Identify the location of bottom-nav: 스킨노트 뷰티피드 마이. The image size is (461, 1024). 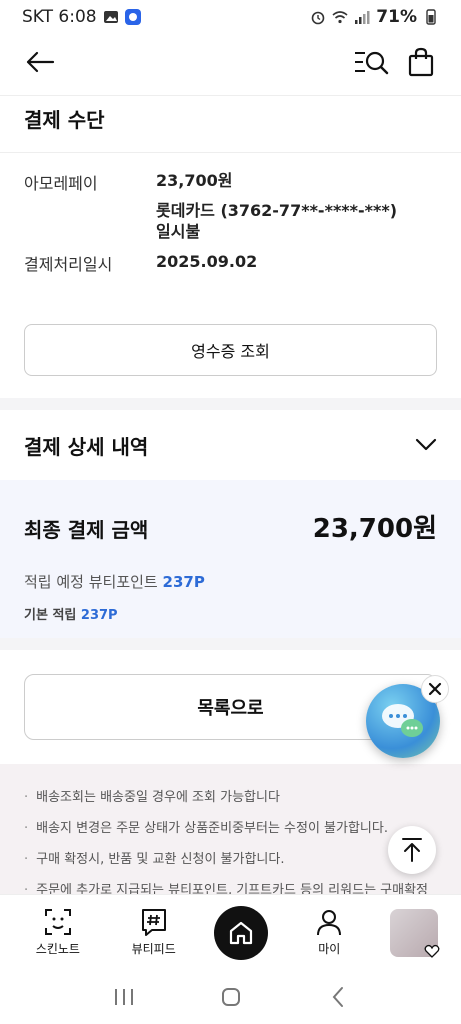
(230, 932).